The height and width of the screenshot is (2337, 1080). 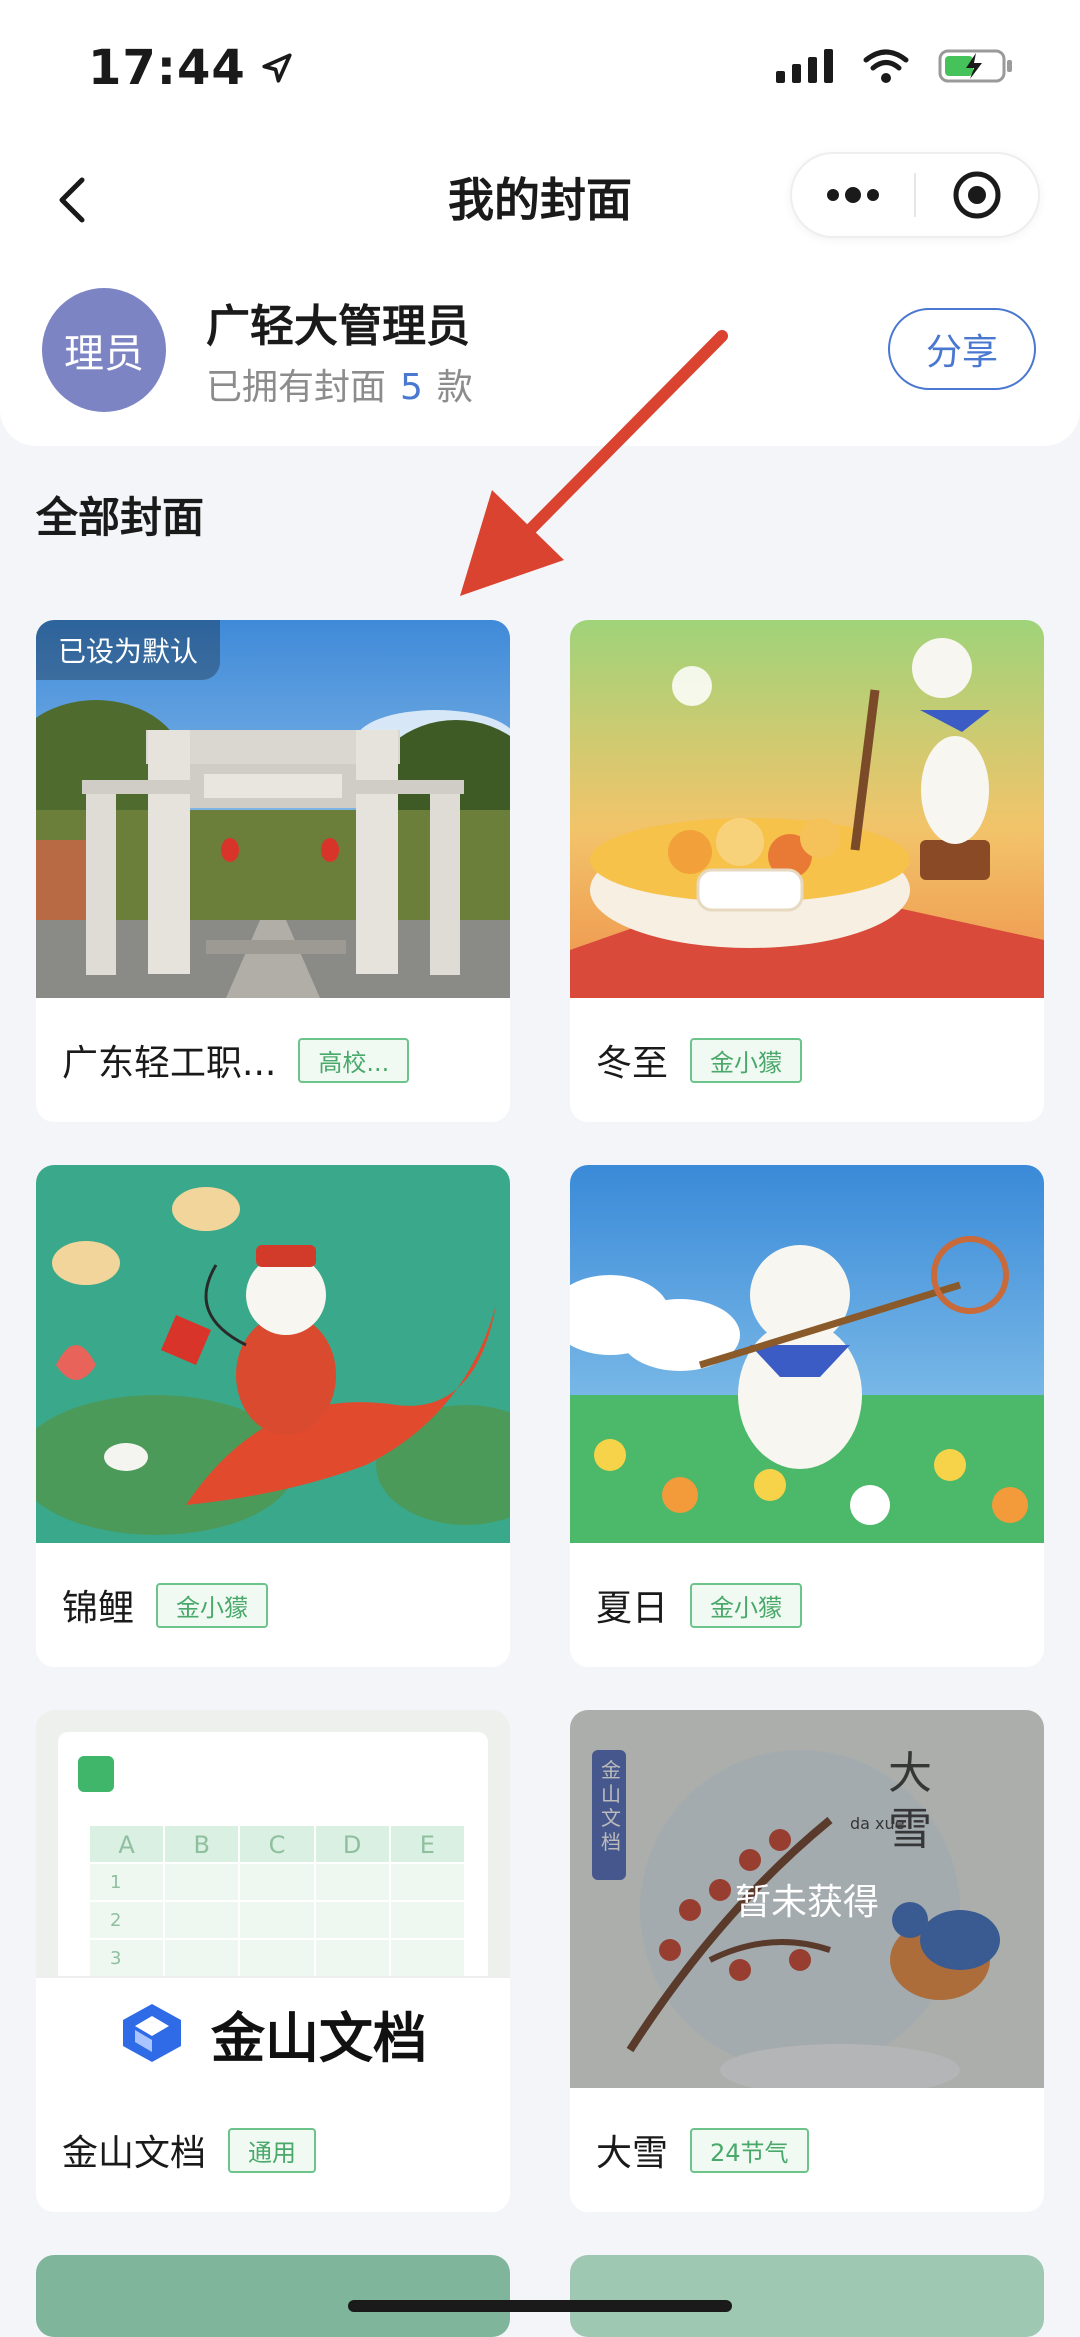 I want to click on cover-tag: 通用, so click(x=272, y=2150).